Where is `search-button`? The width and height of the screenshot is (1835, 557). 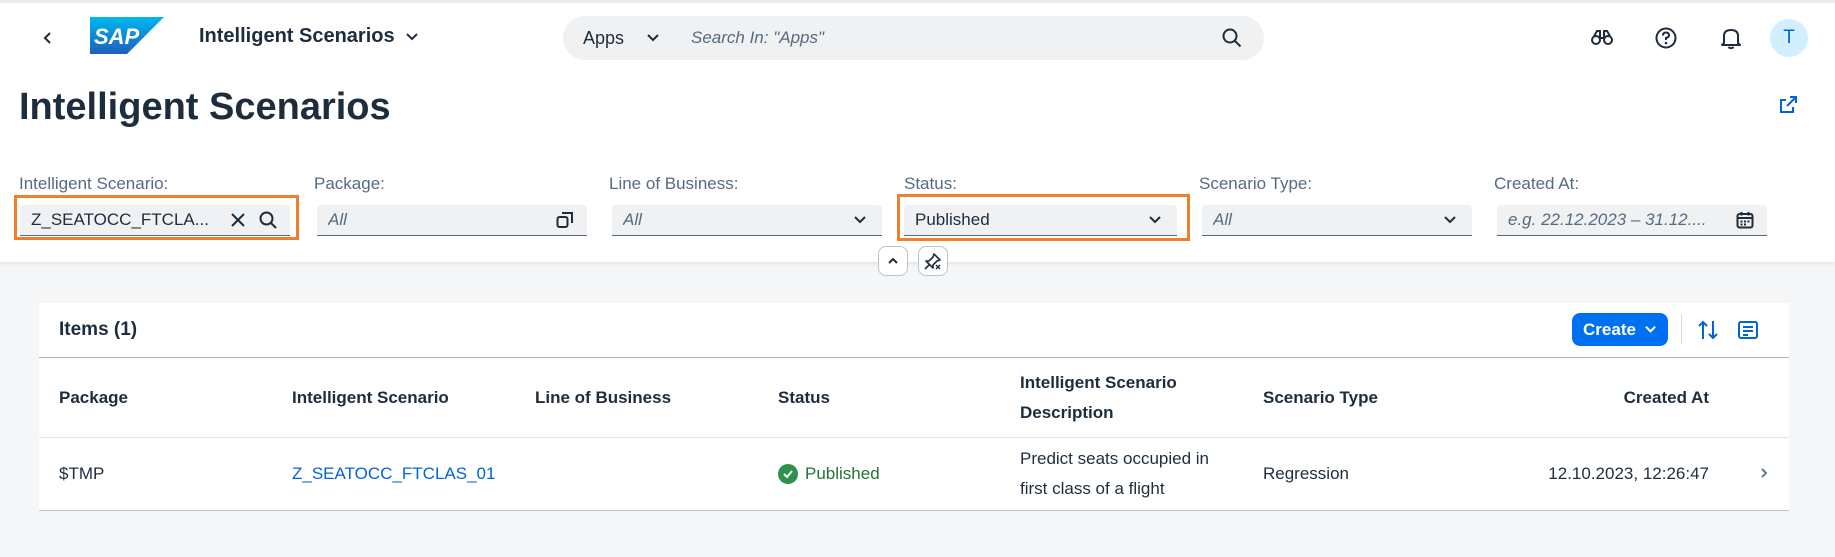
search-button is located at coordinates (1232, 38).